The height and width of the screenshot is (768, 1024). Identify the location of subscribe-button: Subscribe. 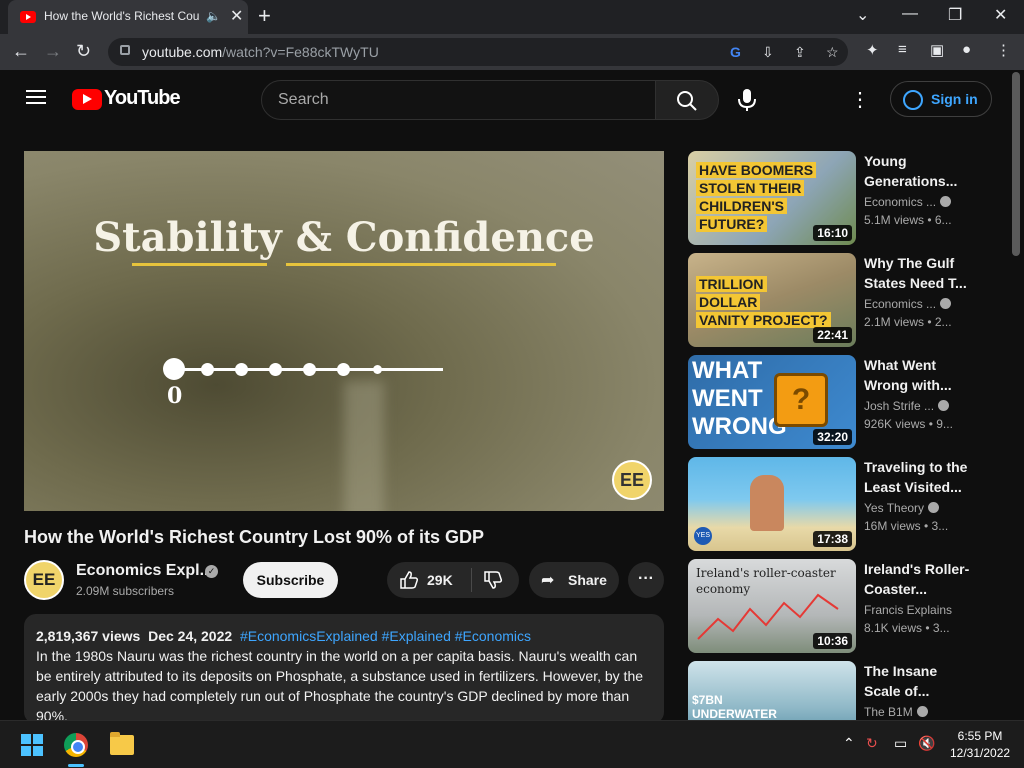
(290, 580).